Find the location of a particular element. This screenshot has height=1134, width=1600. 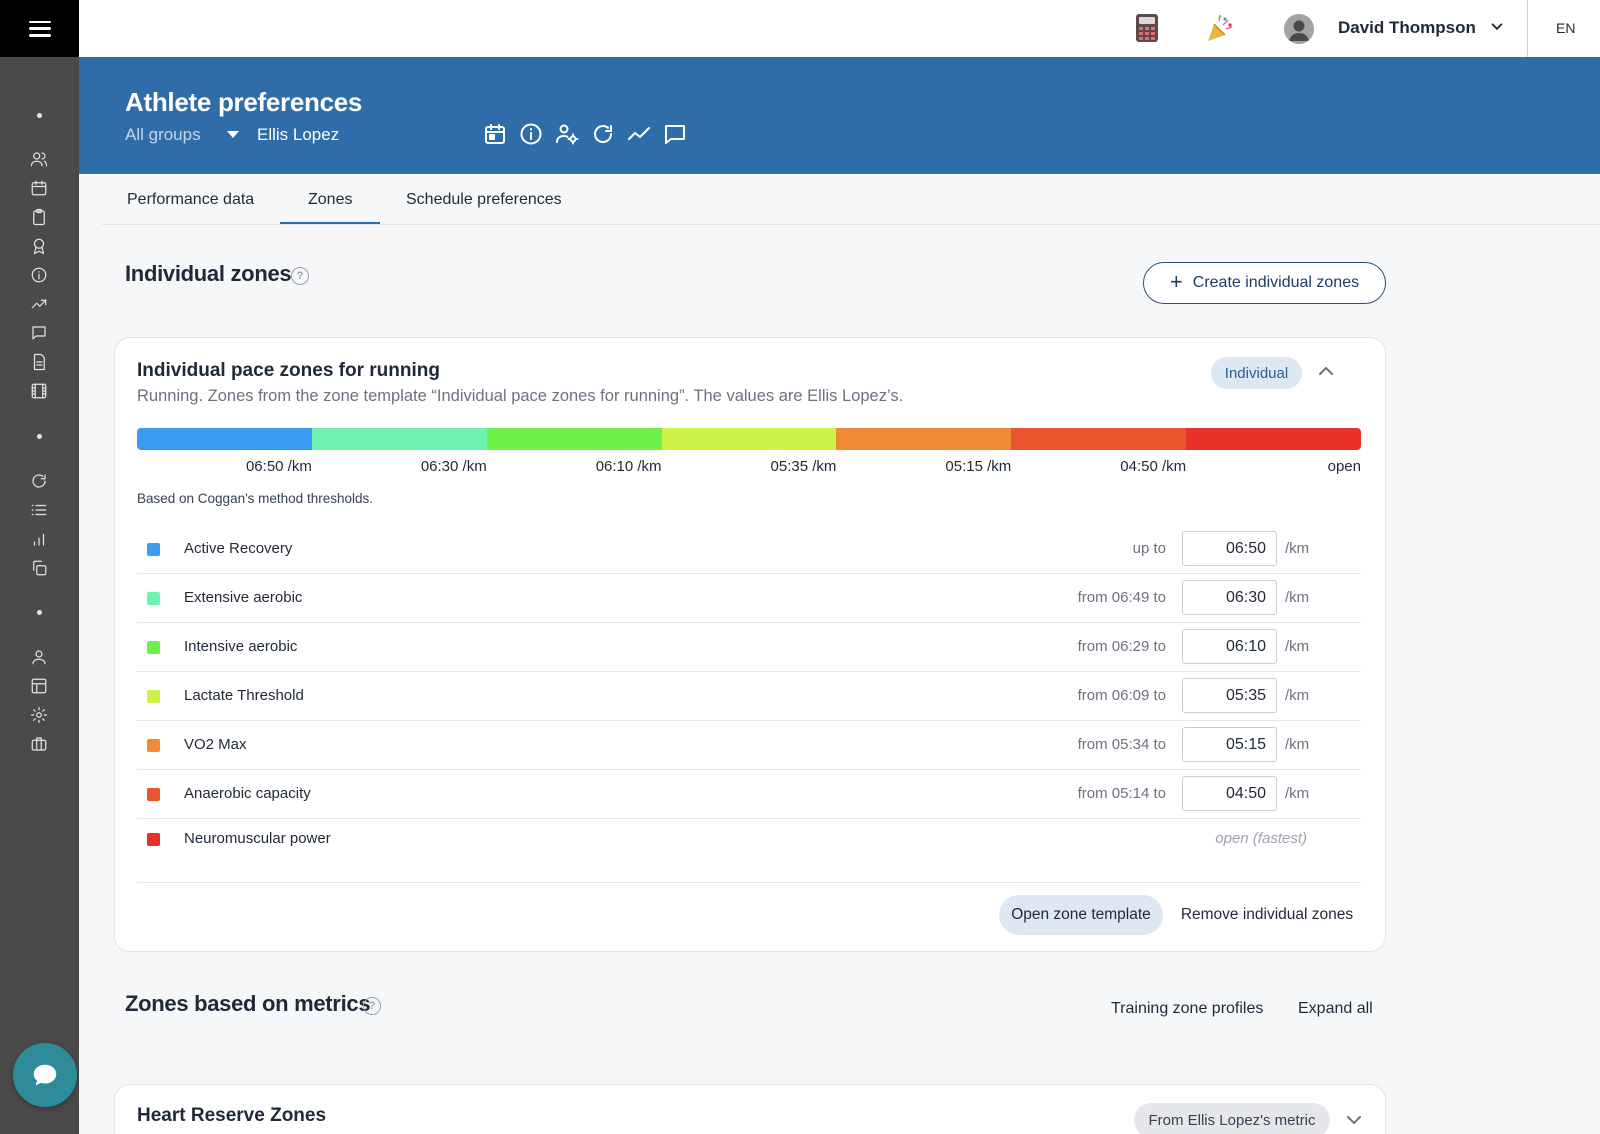

zone-range-label: from 06:49 to is located at coordinates (1121, 597).